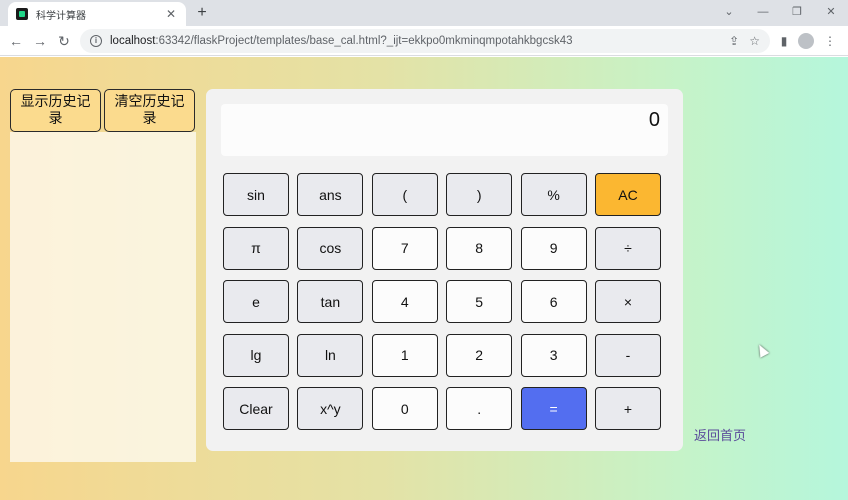  What do you see at coordinates (628, 408) in the screenshot?
I see `key-add: +` at bounding box center [628, 408].